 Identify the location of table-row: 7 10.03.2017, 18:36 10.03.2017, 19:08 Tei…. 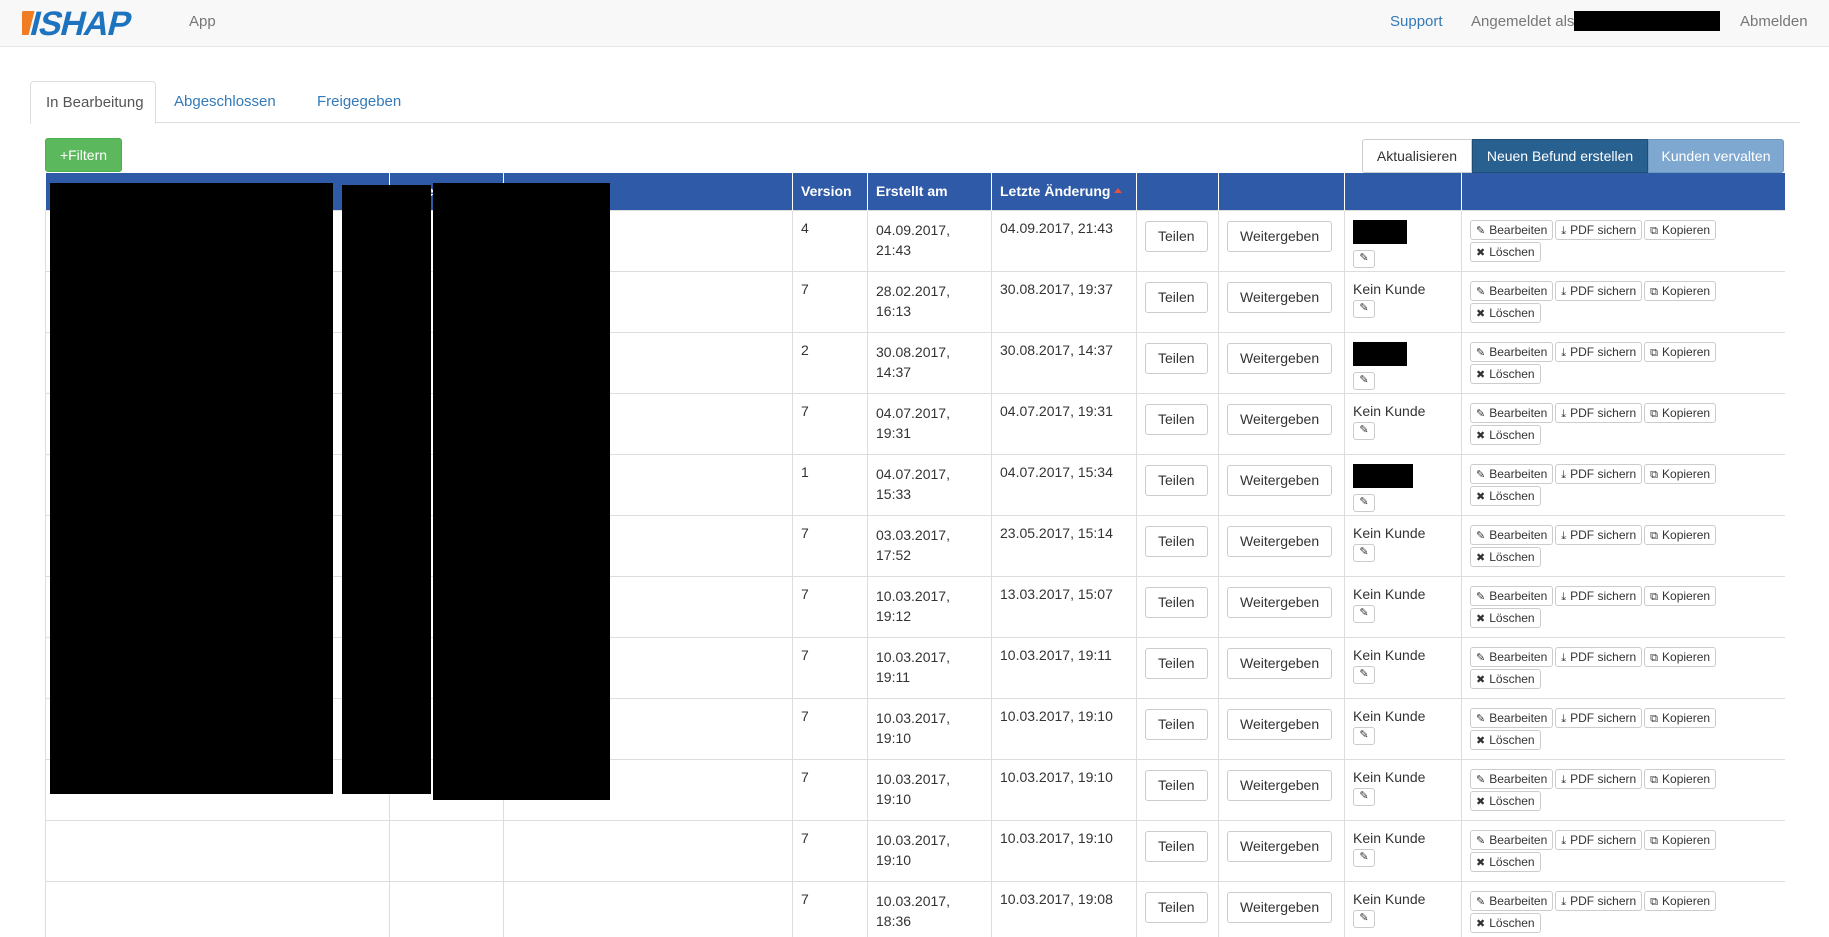
(915, 908).